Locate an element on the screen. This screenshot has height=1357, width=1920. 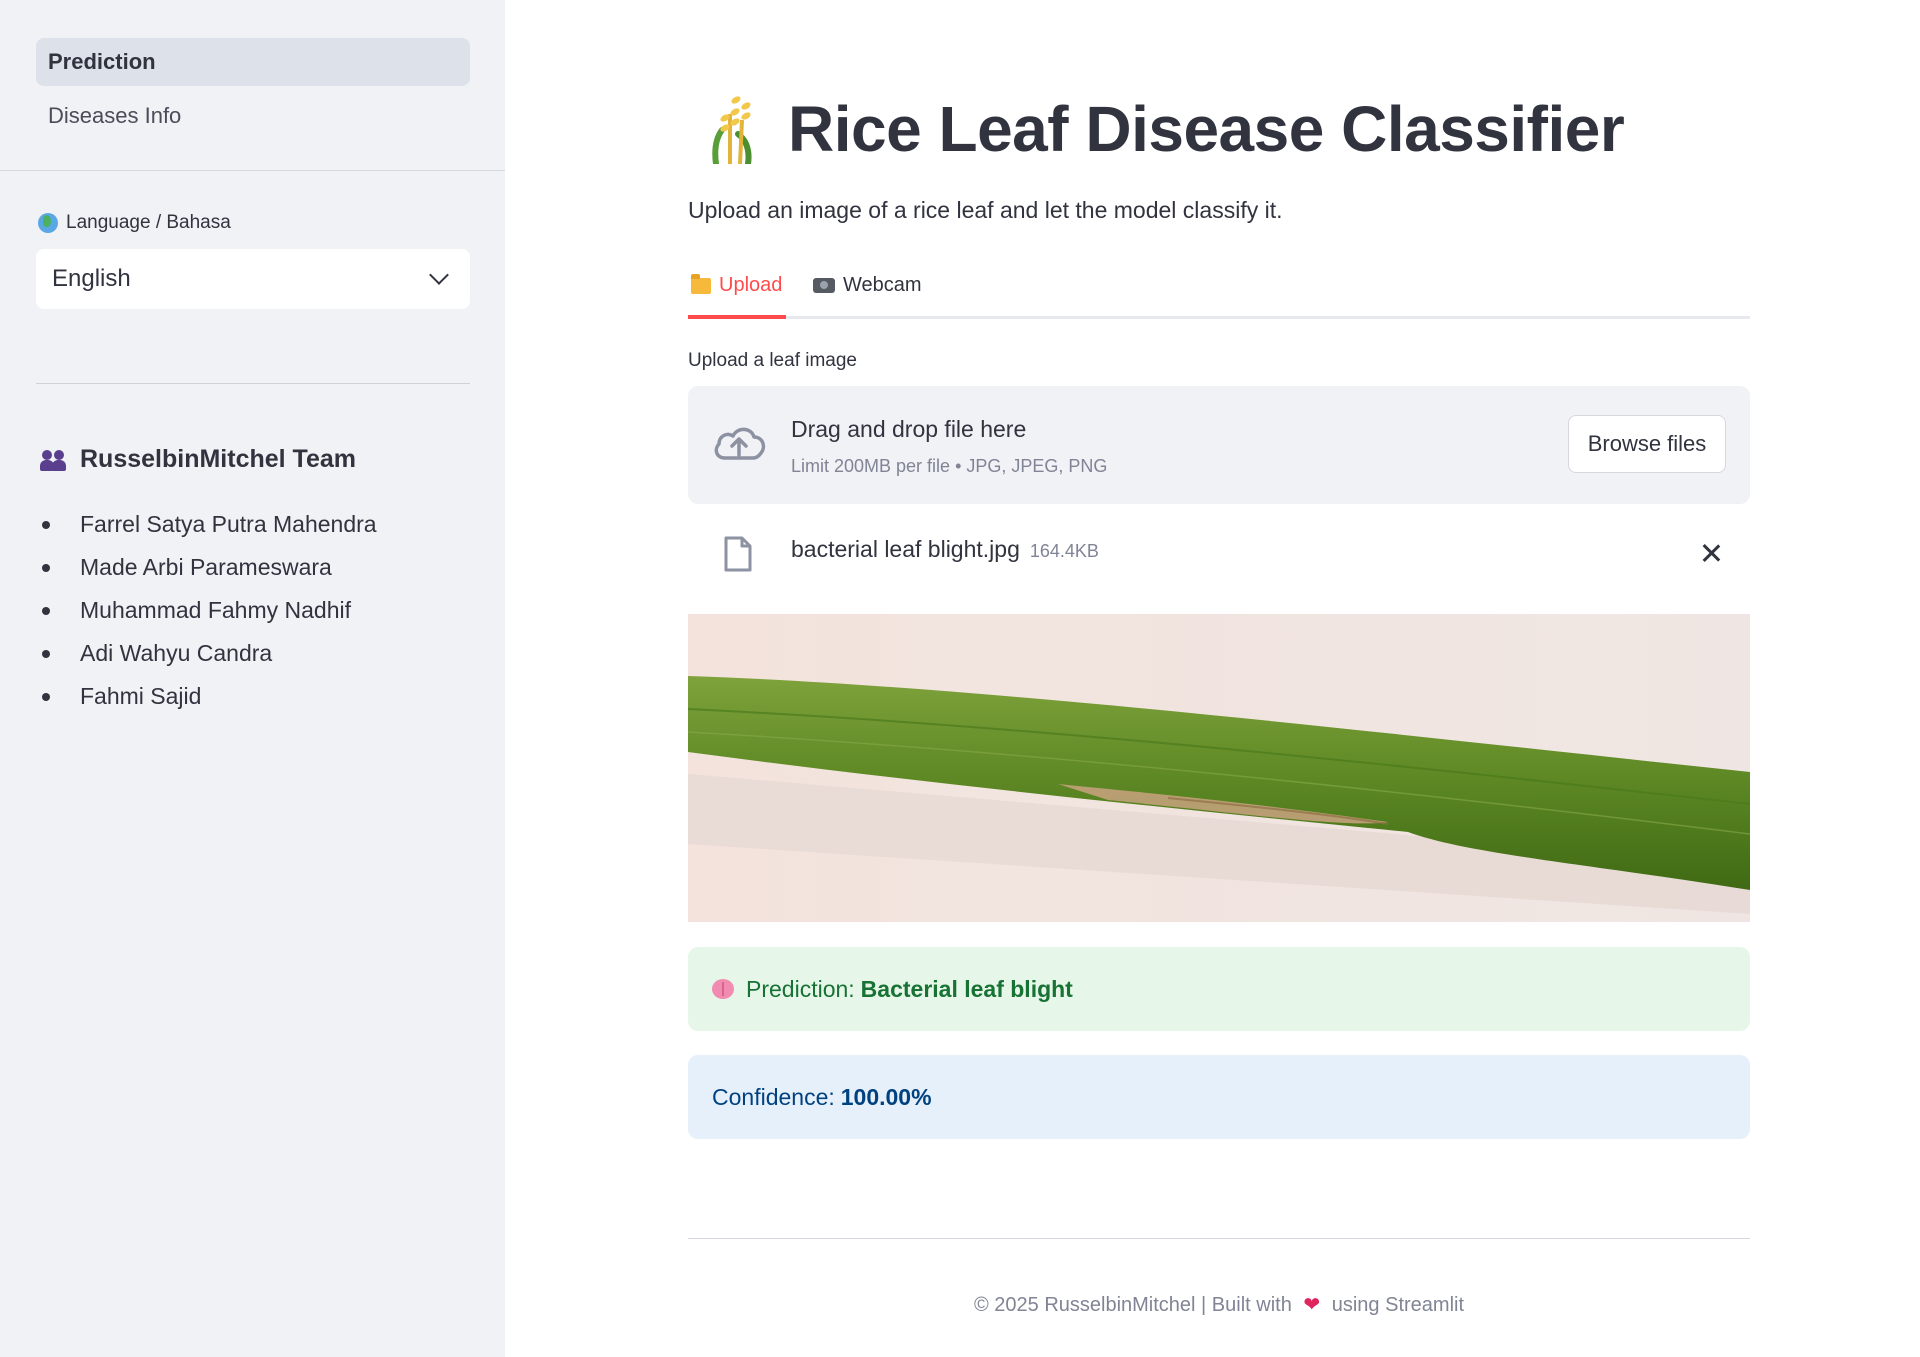
language-selected-value: English is located at coordinates (91, 278).